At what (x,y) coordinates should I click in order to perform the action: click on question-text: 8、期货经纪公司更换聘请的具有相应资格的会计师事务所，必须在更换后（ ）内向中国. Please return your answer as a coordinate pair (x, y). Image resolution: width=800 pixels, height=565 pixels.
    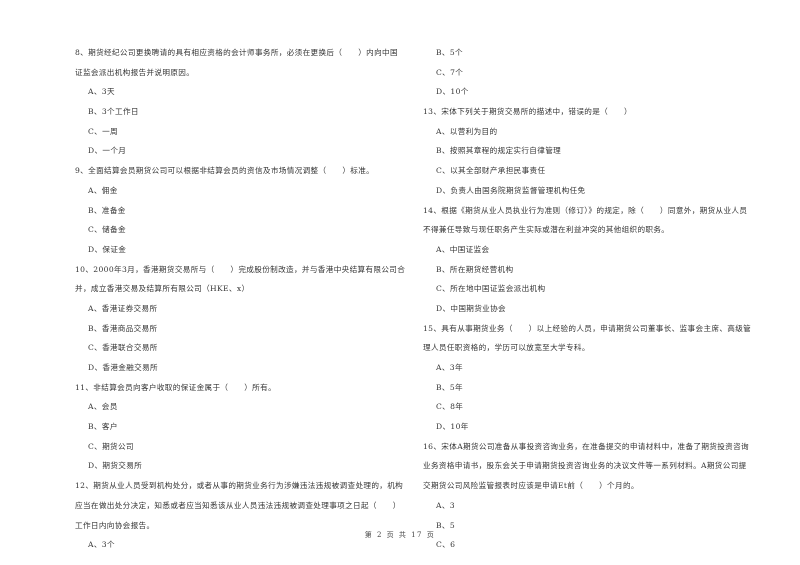
    Looking at the image, I should click on (236, 52).